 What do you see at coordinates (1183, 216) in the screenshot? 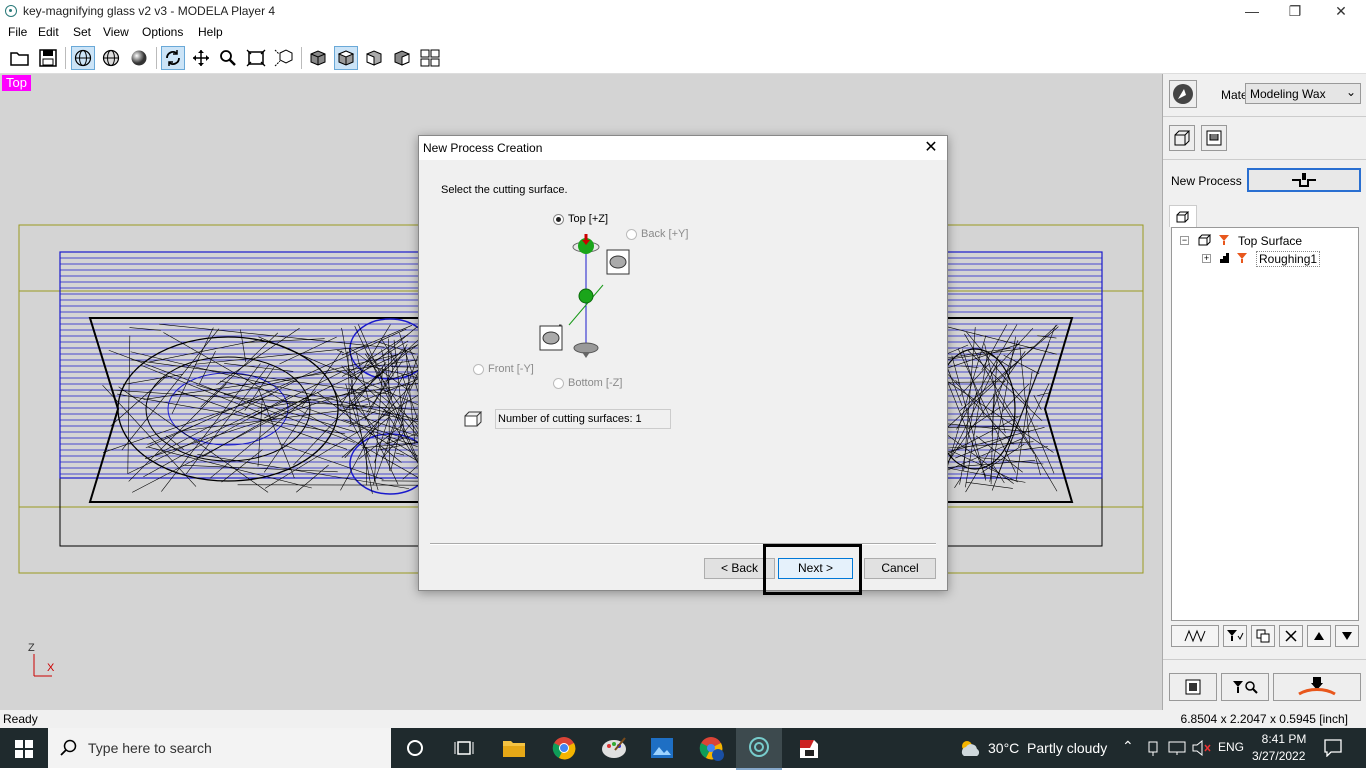
I see `tree-tab` at bounding box center [1183, 216].